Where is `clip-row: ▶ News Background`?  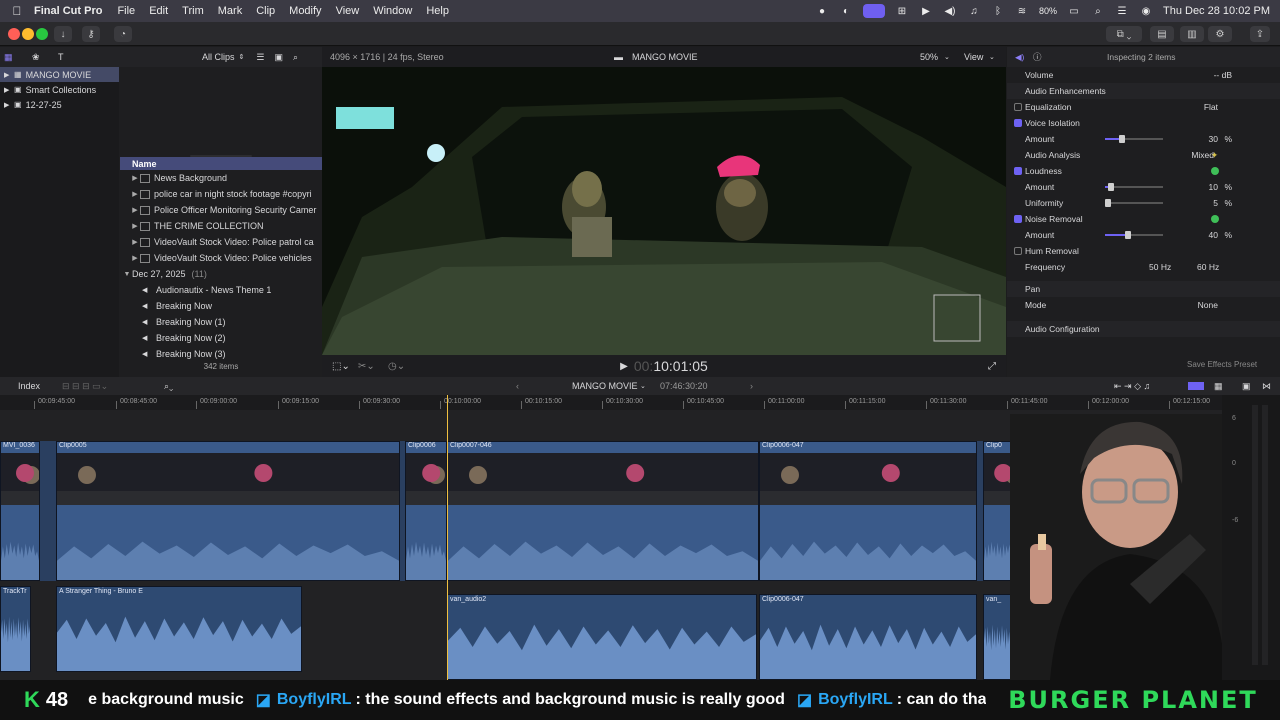 clip-row: ▶ News Background is located at coordinates (221, 178).